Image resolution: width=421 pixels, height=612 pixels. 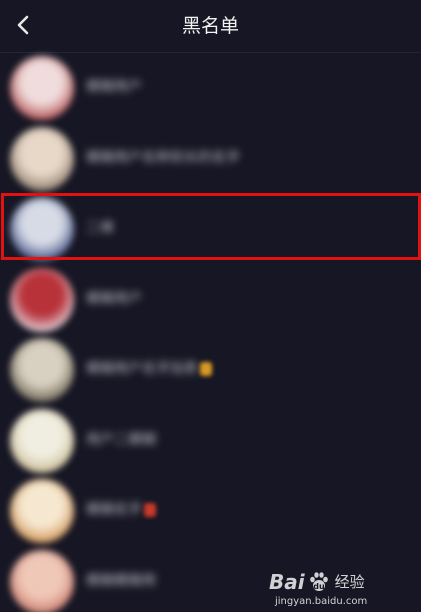 I want to click on user-name-text: 模糊名字, so click(x=114, y=510).